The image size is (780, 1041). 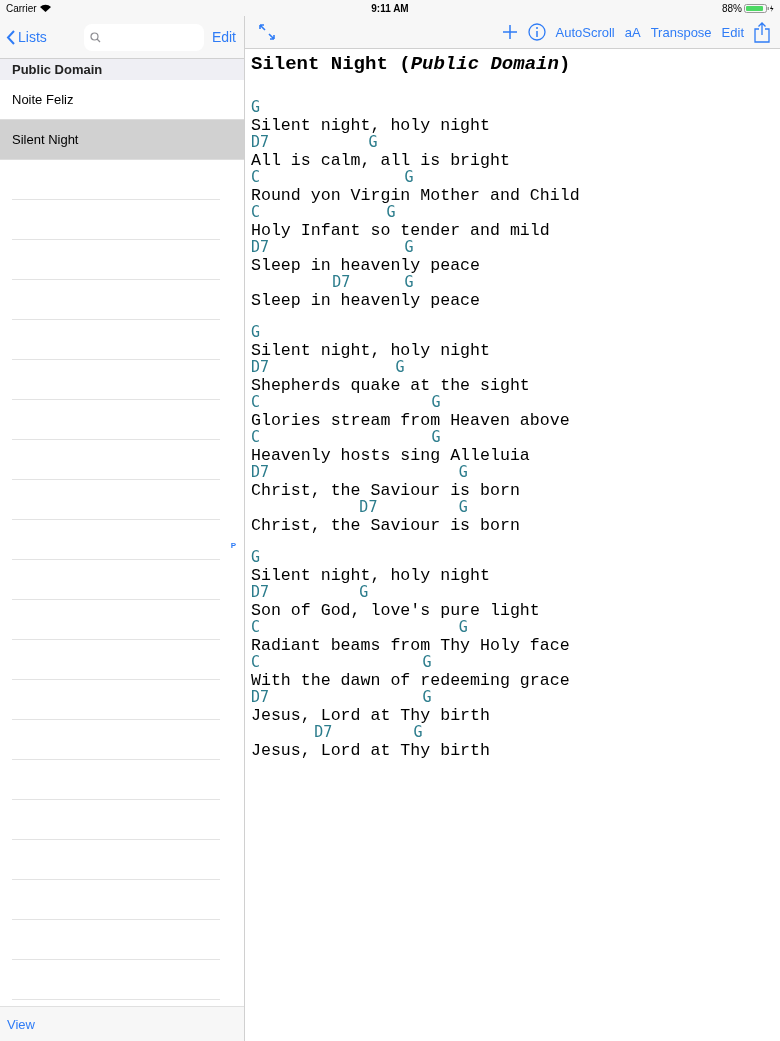 I want to click on toolbar-button: Edit, so click(x=732, y=32).